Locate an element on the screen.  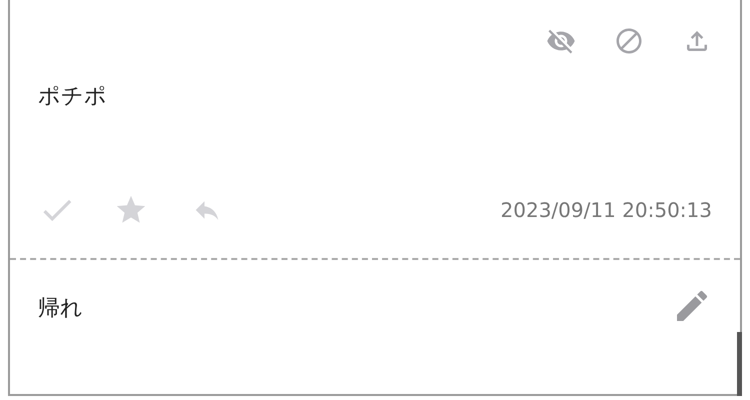
message-text: ポチポ is located at coordinates (72, 96).